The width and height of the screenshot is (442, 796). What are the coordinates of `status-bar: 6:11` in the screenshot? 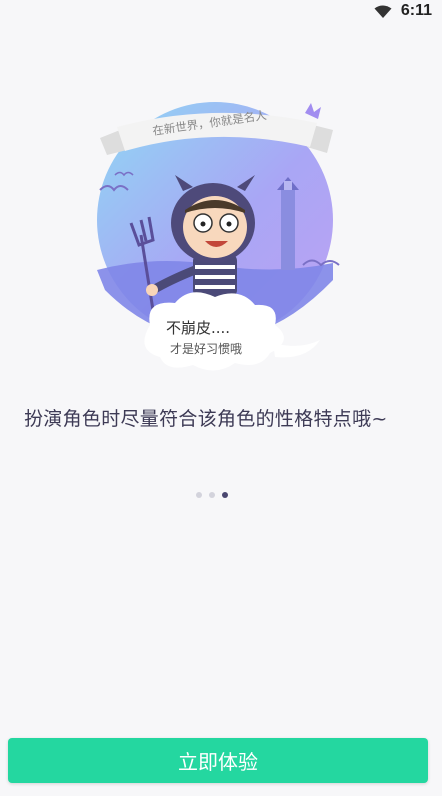 It's located at (221, 12).